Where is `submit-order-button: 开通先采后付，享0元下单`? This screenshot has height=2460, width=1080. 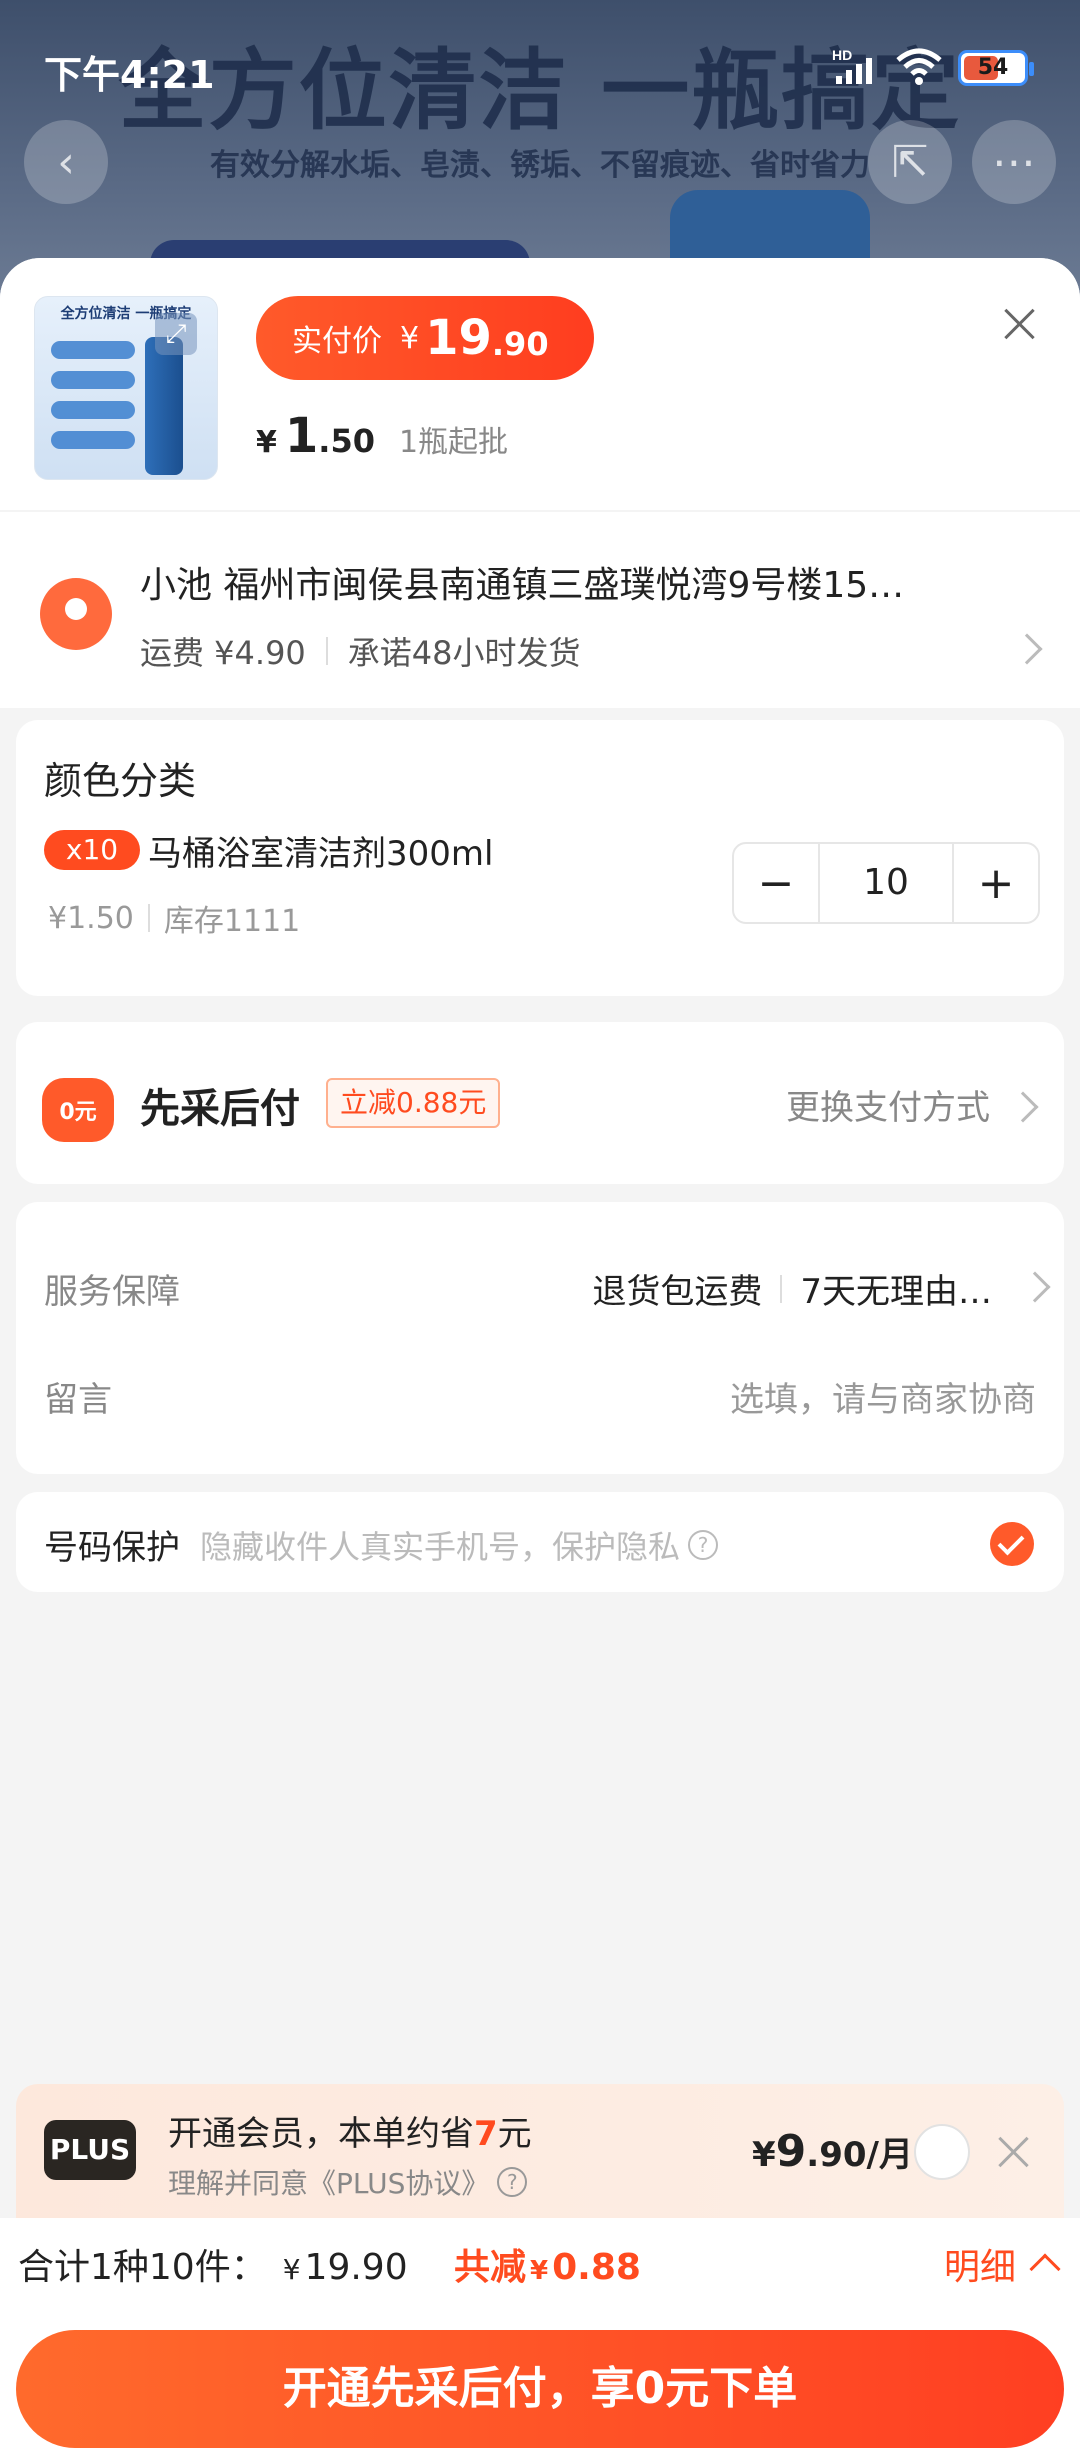 submit-order-button: 开通先采后付，享0元下单 is located at coordinates (540, 2389).